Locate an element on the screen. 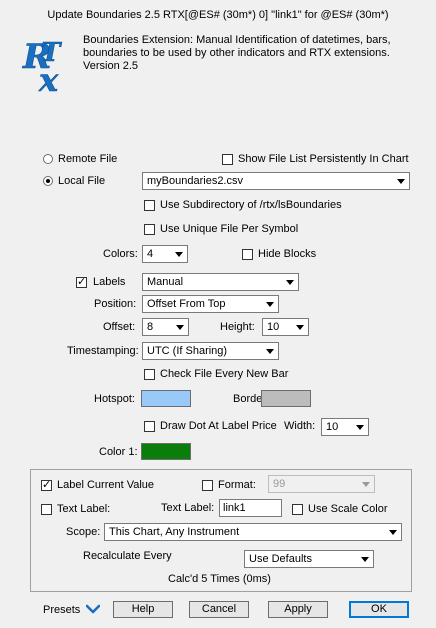  check-file-checkbox is located at coordinates (149, 374).